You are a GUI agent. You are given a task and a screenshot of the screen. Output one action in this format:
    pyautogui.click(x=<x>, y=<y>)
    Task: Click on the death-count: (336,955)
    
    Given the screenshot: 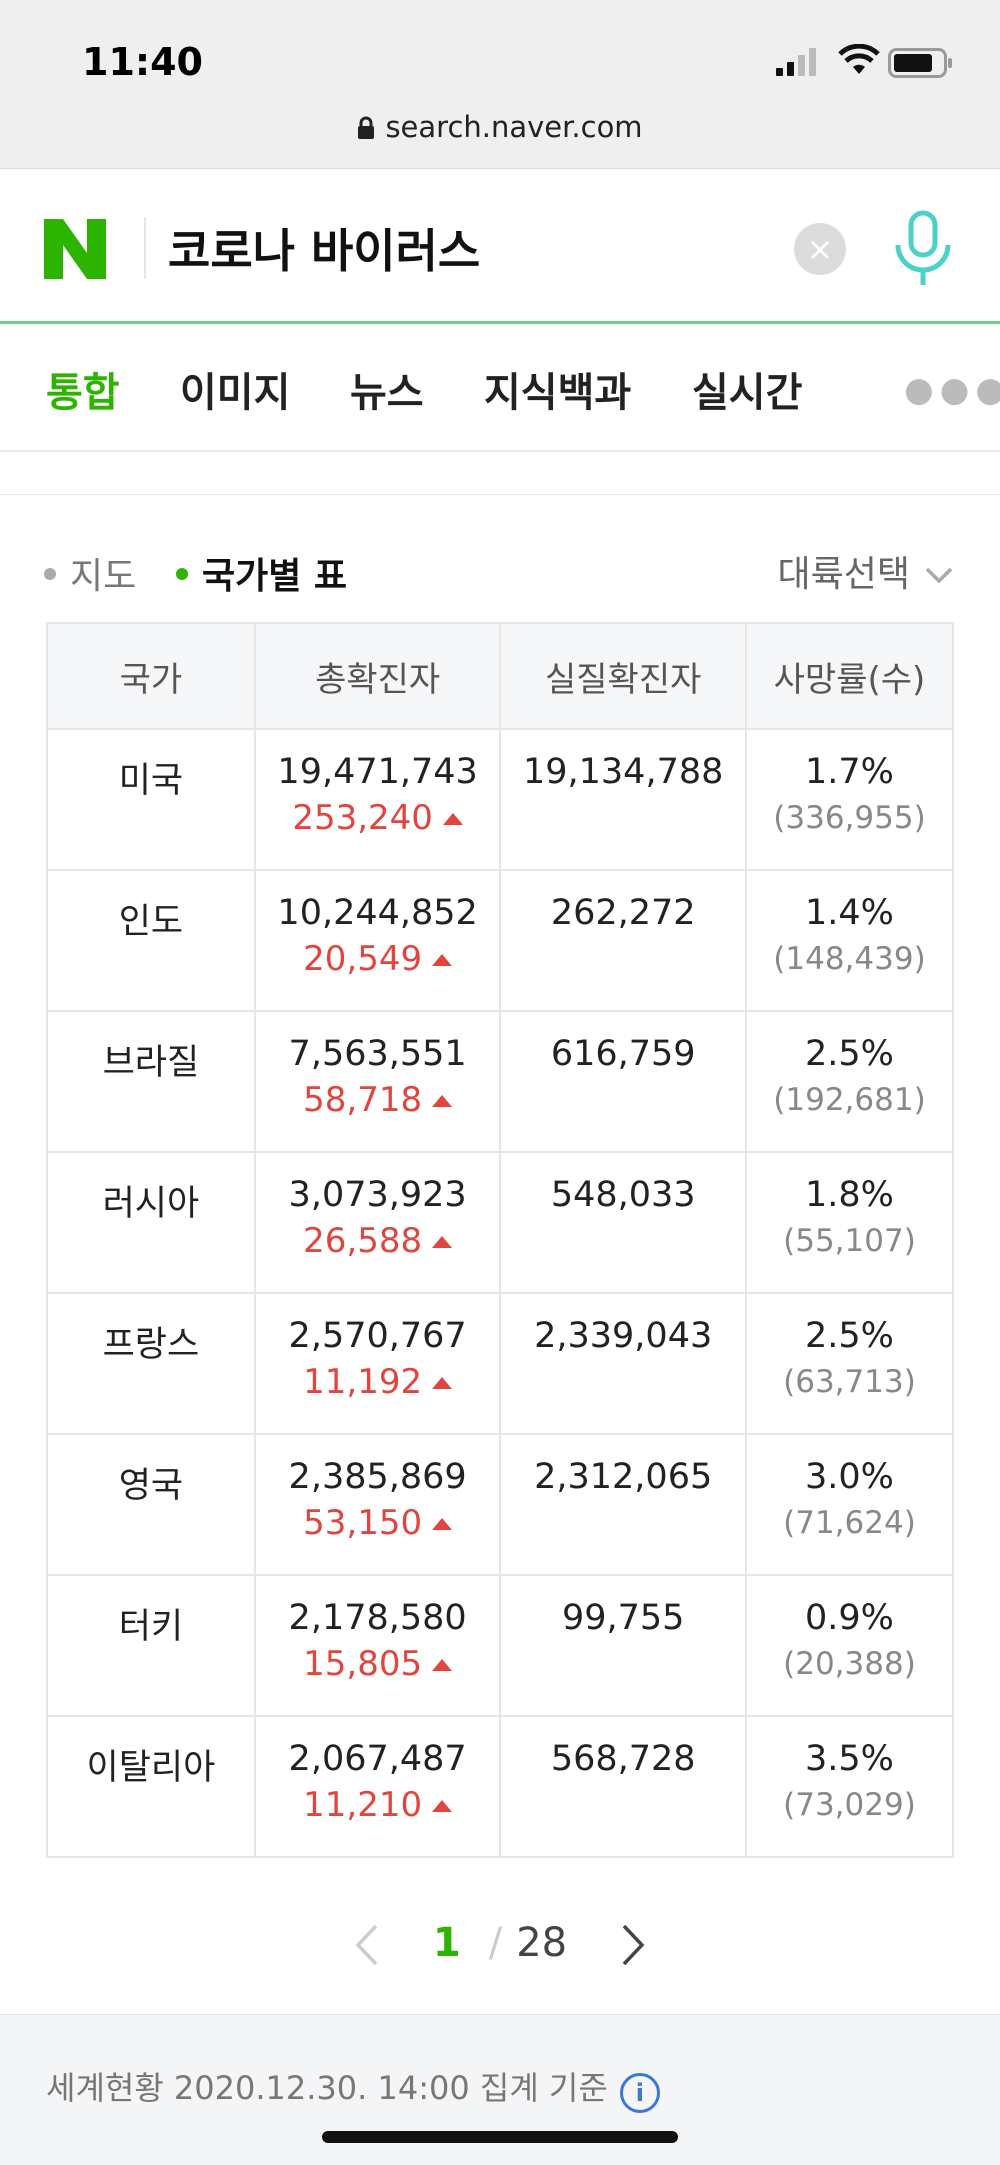 What is the action you would take?
    pyautogui.click(x=849, y=818)
    